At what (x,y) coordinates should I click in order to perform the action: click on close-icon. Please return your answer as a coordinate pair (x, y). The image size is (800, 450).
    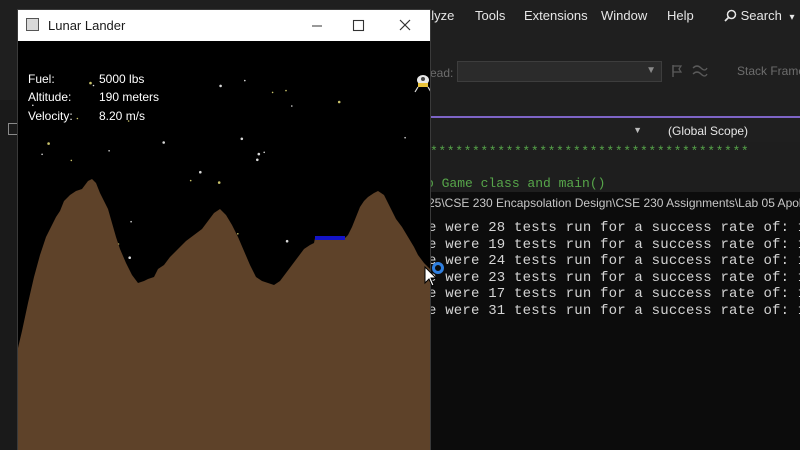
    Looking at the image, I should click on (405, 25).